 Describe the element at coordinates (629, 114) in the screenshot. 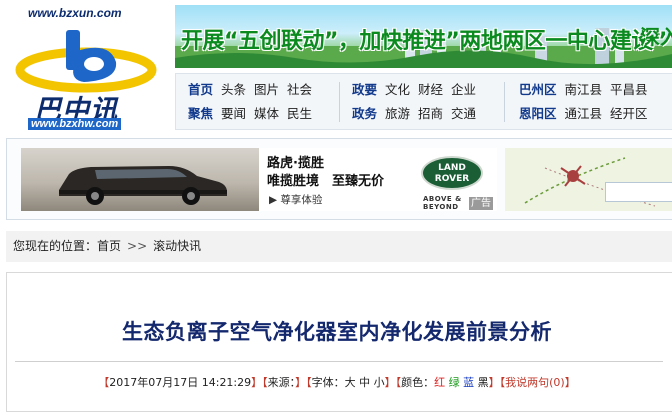

I see `nav-link-economic-zone: 经开区` at that location.